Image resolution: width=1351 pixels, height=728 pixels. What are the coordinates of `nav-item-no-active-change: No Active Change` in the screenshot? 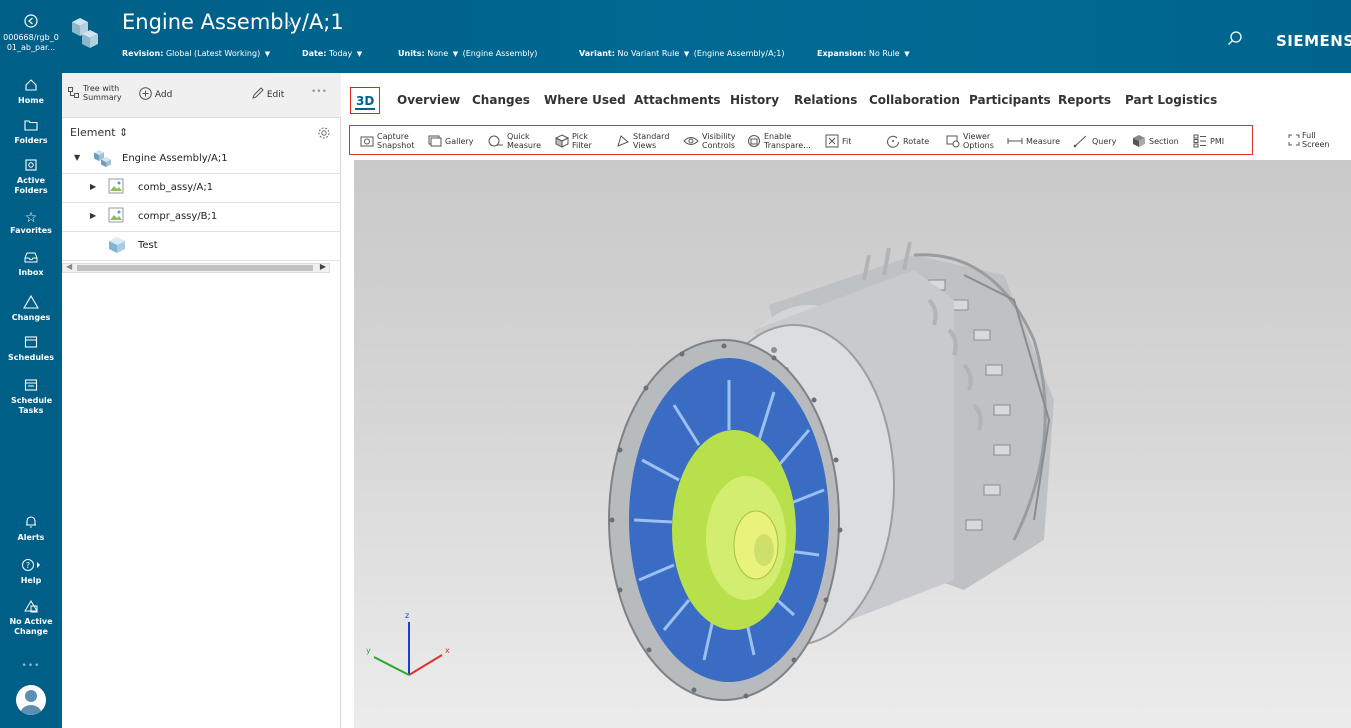 It's located at (31, 618).